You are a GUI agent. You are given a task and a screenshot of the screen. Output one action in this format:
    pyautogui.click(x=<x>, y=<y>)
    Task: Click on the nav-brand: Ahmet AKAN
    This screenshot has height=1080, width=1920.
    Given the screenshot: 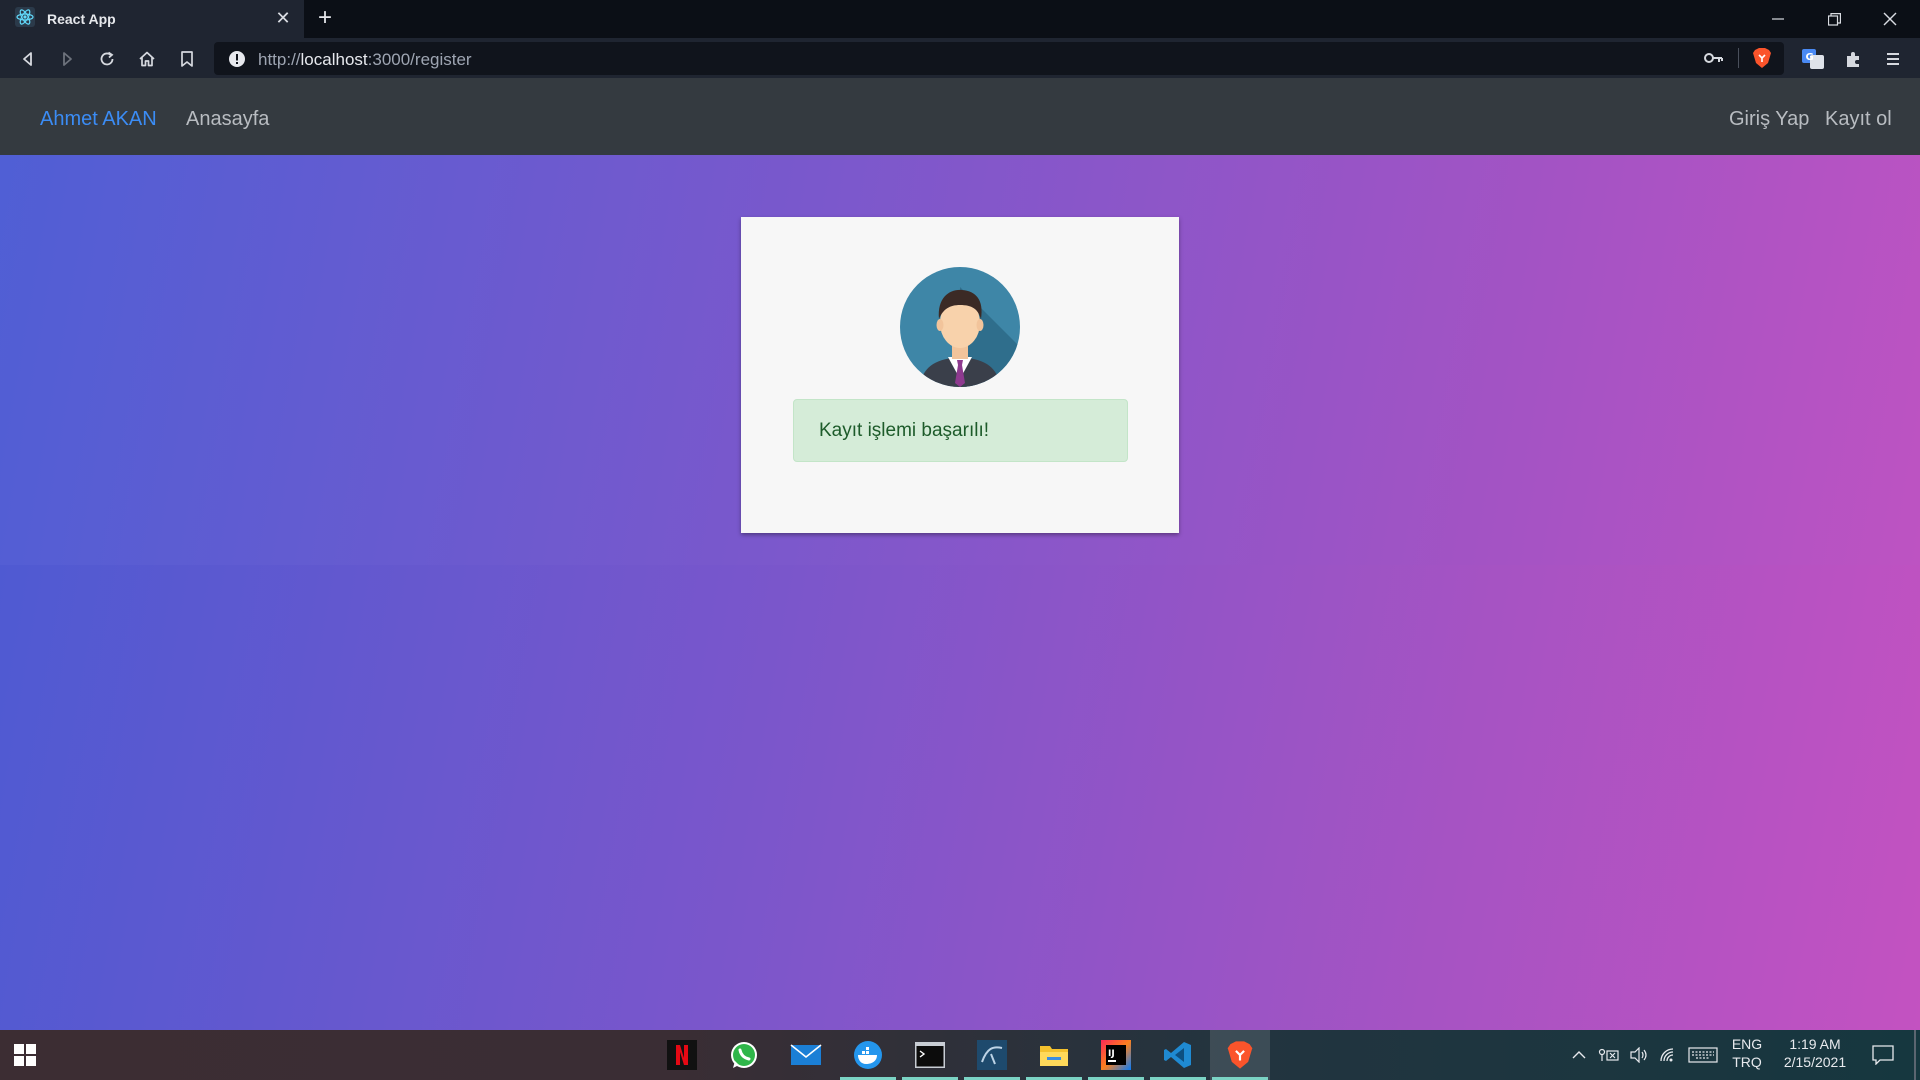 What is the action you would take?
    pyautogui.click(x=98, y=119)
    